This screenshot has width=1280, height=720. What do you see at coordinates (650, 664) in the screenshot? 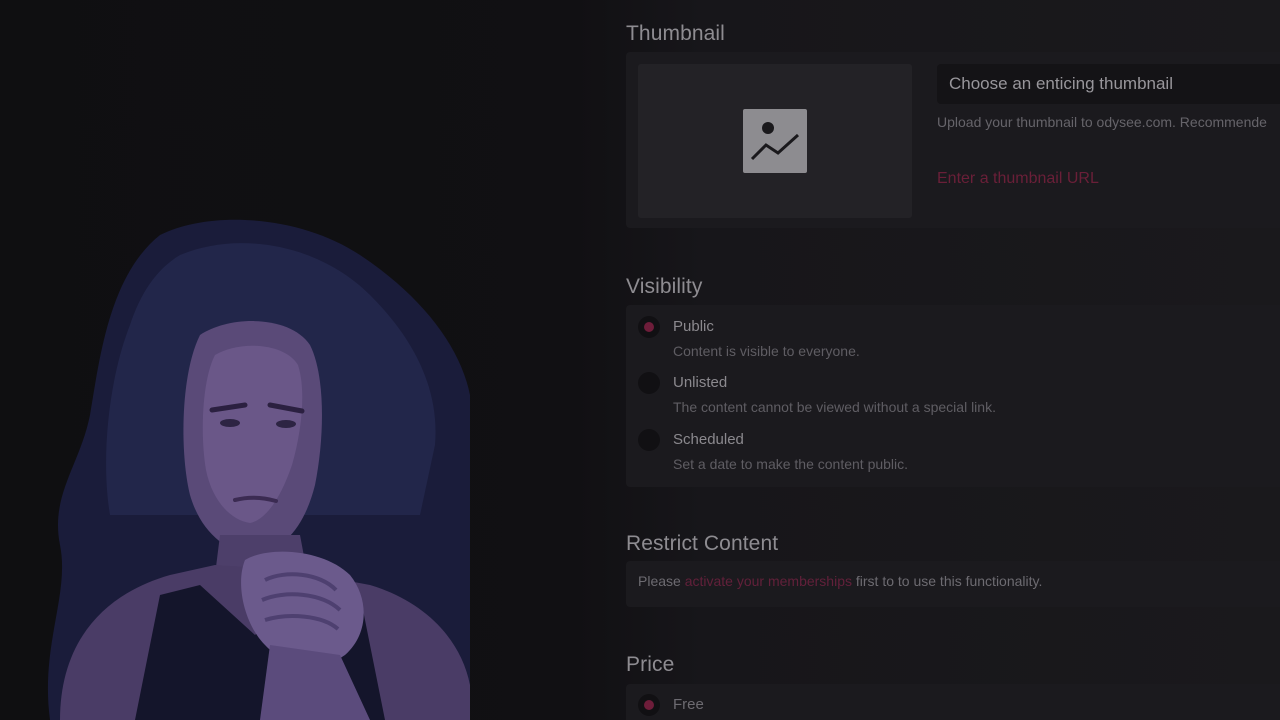
I see `price-section-title: Price` at bounding box center [650, 664].